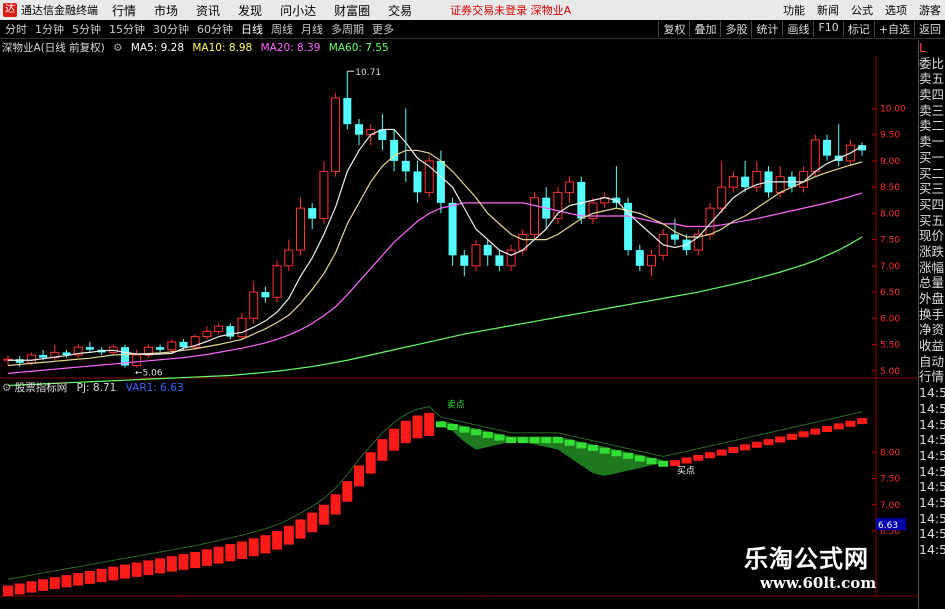 The height and width of the screenshot is (609, 945). What do you see at coordinates (932, 425) in the screenshot?
I see `sidebar-item-24: 14:50` at bounding box center [932, 425].